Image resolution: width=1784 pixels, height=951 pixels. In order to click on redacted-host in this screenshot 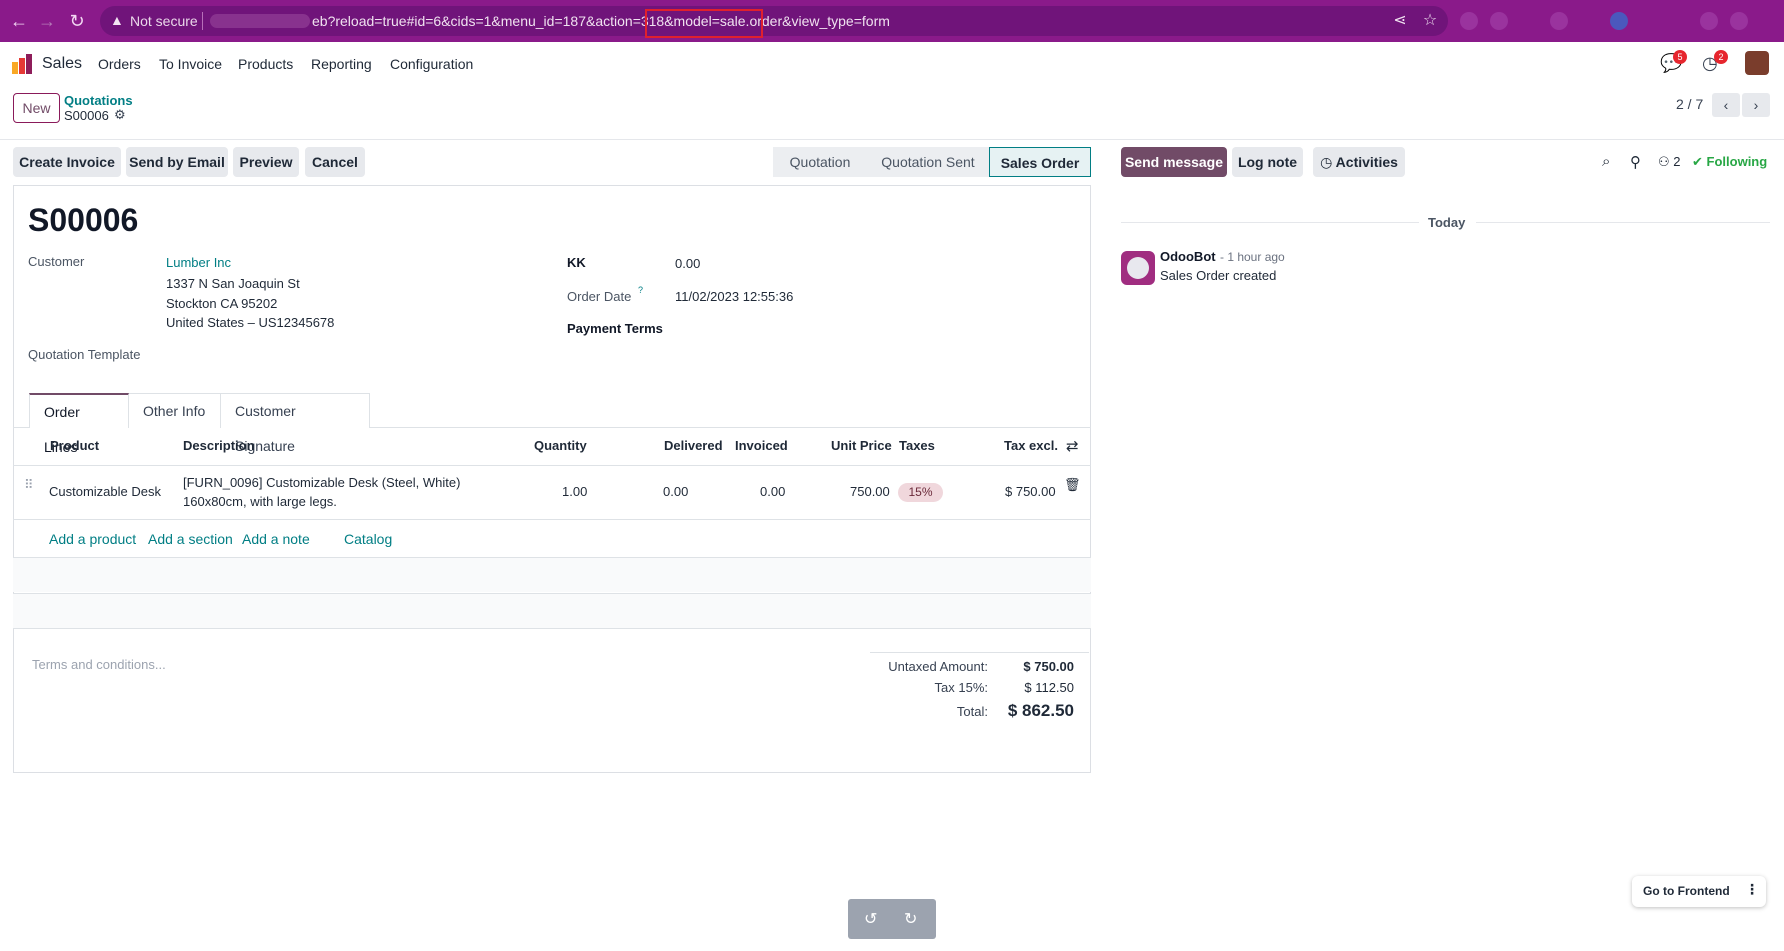, I will do `click(260, 21)`.